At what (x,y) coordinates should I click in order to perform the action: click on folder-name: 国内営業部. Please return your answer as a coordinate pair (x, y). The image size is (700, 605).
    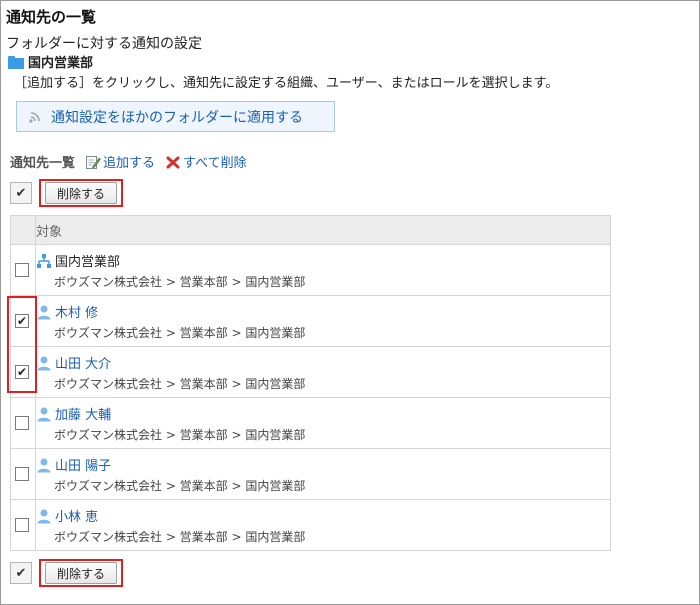
    Looking at the image, I should click on (61, 63).